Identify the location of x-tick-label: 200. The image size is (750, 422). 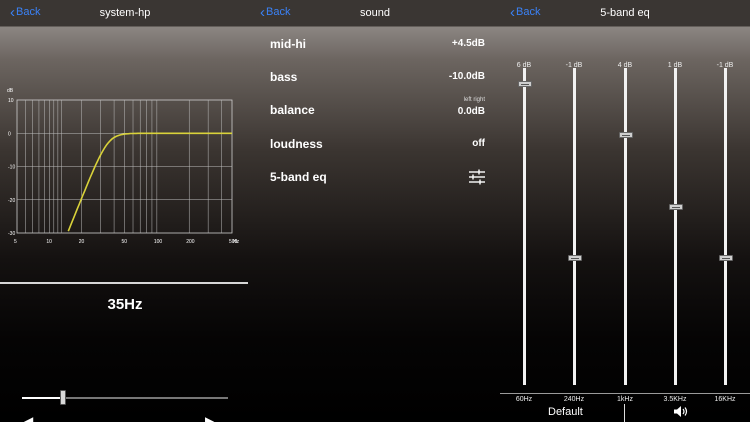
(190, 242).